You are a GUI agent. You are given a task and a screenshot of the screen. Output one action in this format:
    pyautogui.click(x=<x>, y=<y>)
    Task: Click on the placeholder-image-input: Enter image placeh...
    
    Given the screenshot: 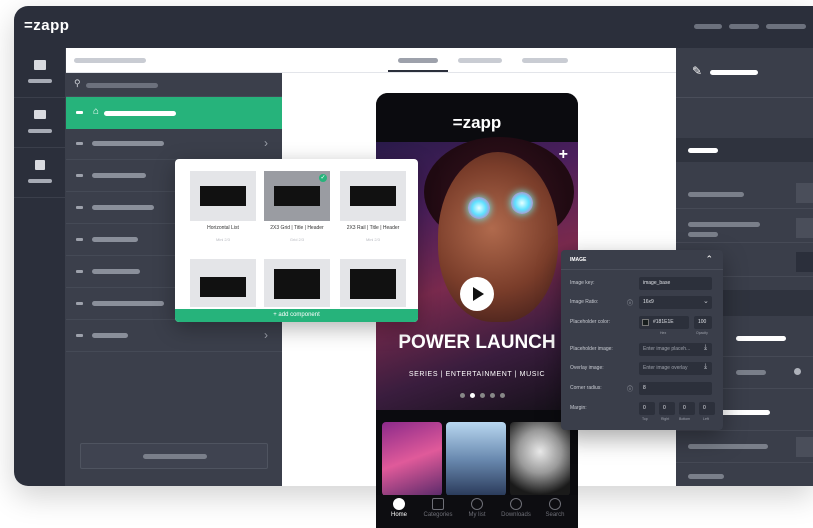 What is the action you would take?
    pyautogui.click(x=675, y=349)
    